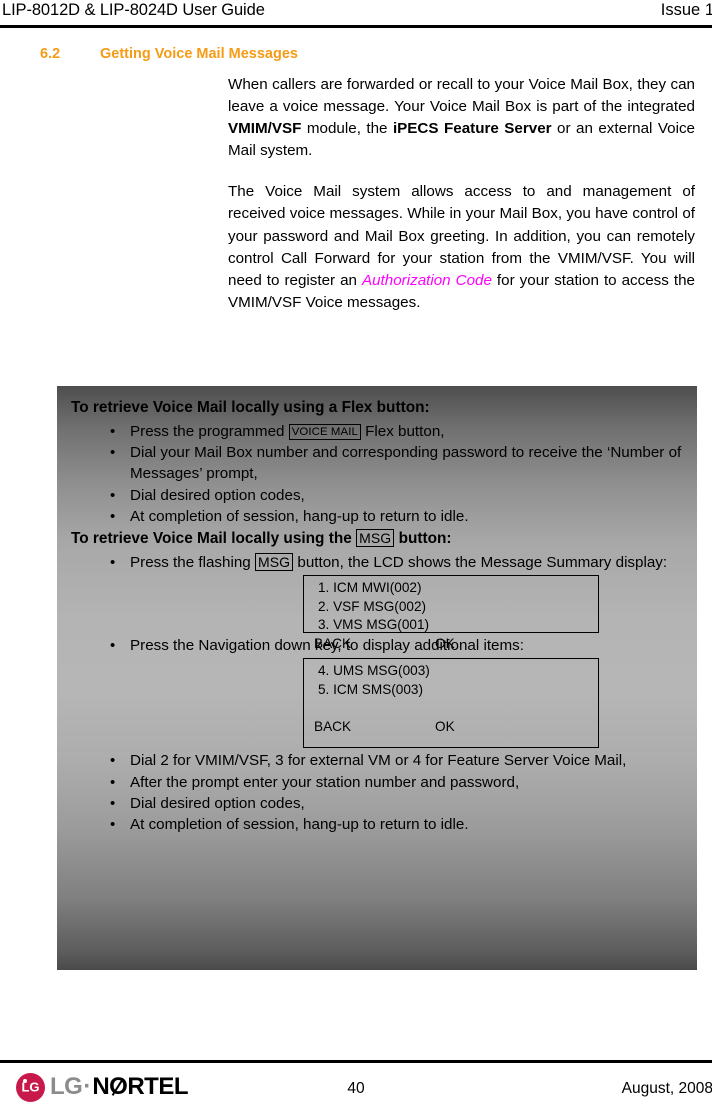  Describe the element at coordinates (192, 563) in the screenshot. I see `step-text-before: Press the flashing` at that location.